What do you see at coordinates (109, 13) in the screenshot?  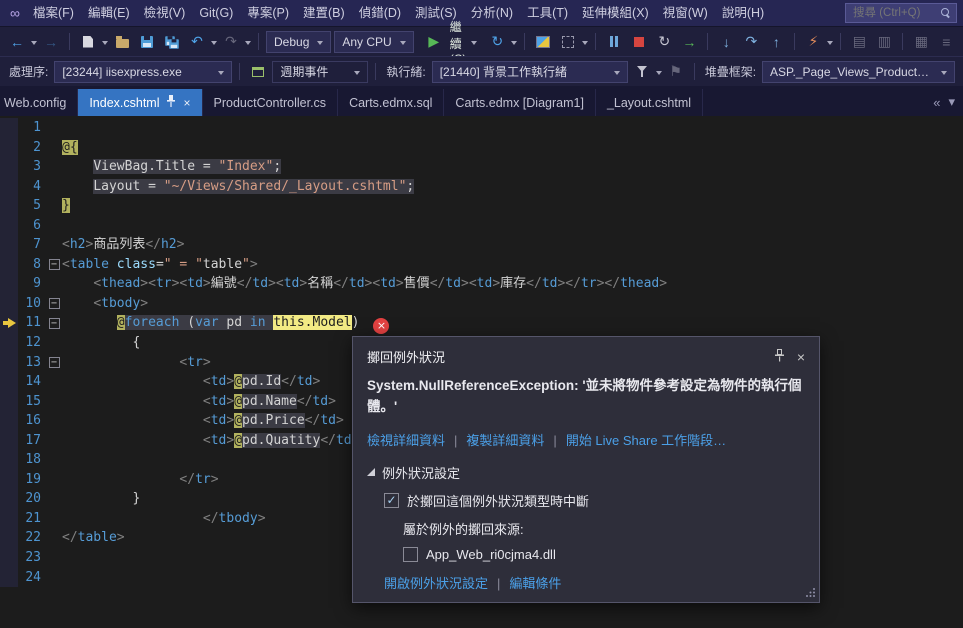 I see `menu-edit: 編輯(E)` at bounding box center [109, 13].